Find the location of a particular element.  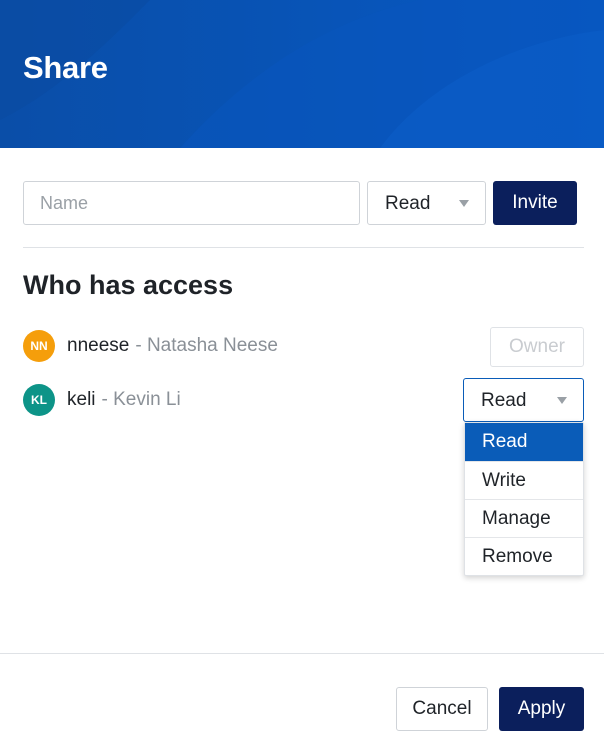

username: keli is located at coordinates (81, 399).